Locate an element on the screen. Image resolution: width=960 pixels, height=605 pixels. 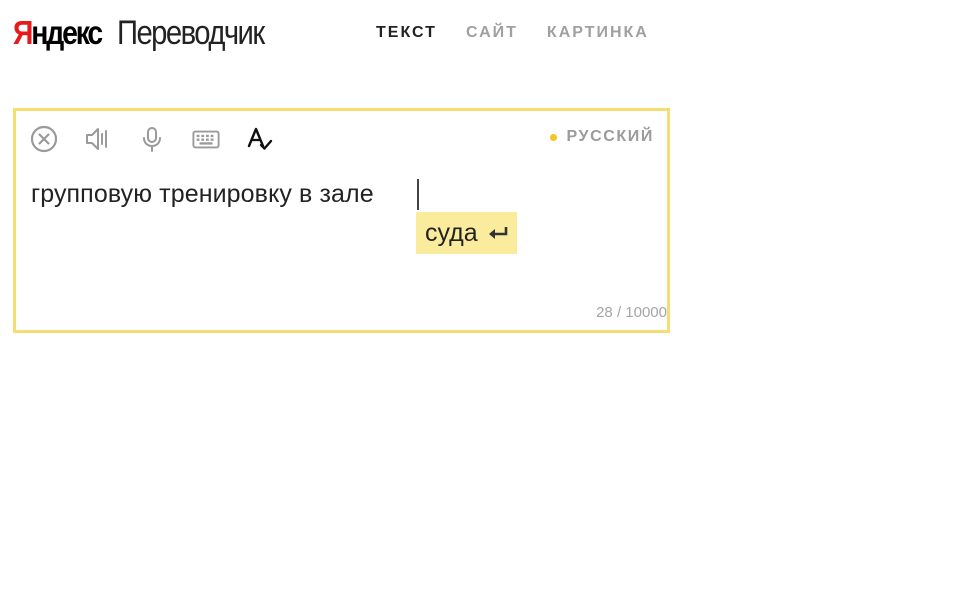
keyboard-icon is located at coordinates (206, 139).